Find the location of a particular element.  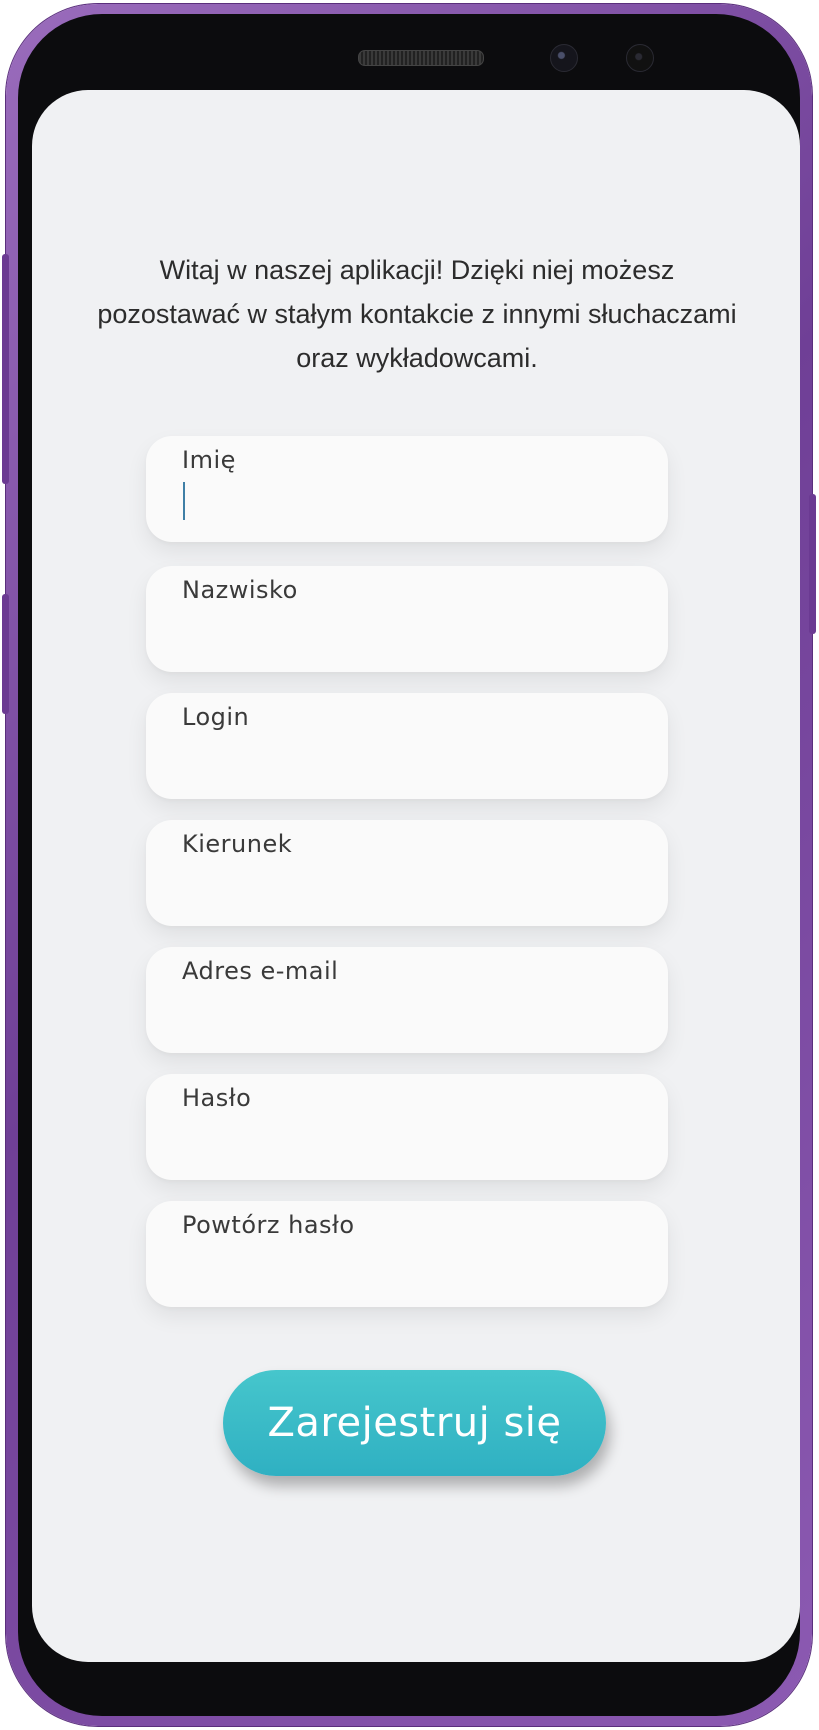

major-label: Kierunek is located at coordinates (237, 844).